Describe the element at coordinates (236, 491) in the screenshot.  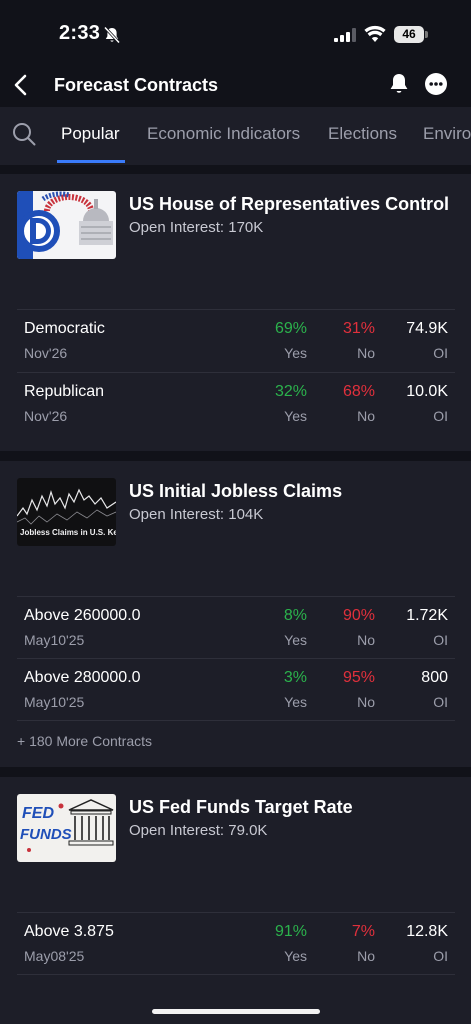
I see `market-title: US Initial Jobless Claims` at that location.